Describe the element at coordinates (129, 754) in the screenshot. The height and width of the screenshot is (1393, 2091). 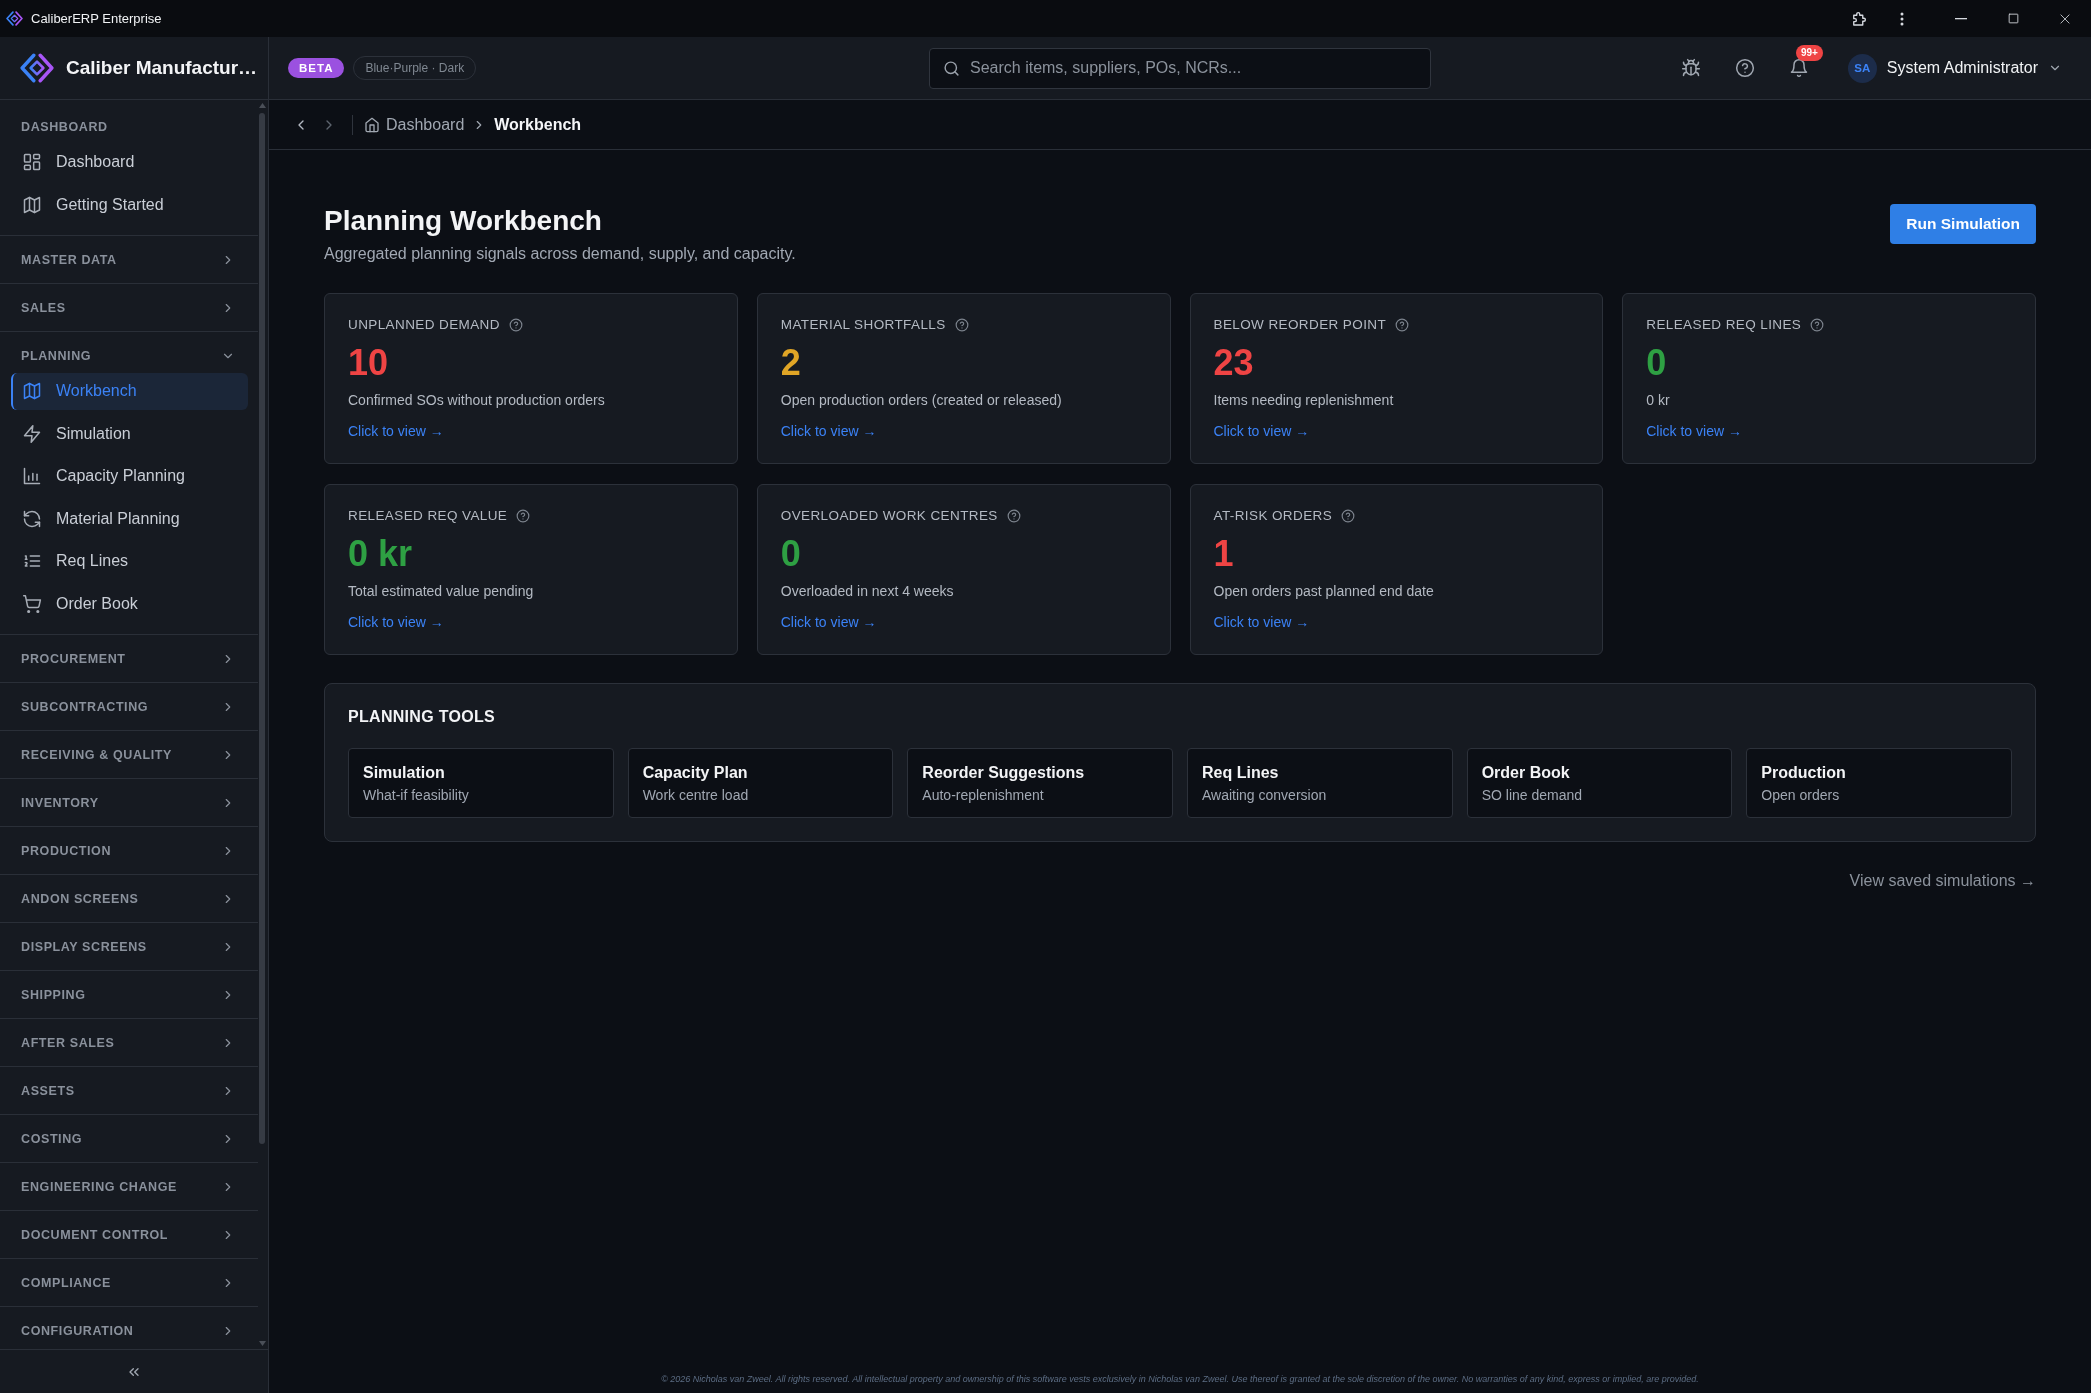
I see `section-header: RECEIVING & QUALITY` at that location.